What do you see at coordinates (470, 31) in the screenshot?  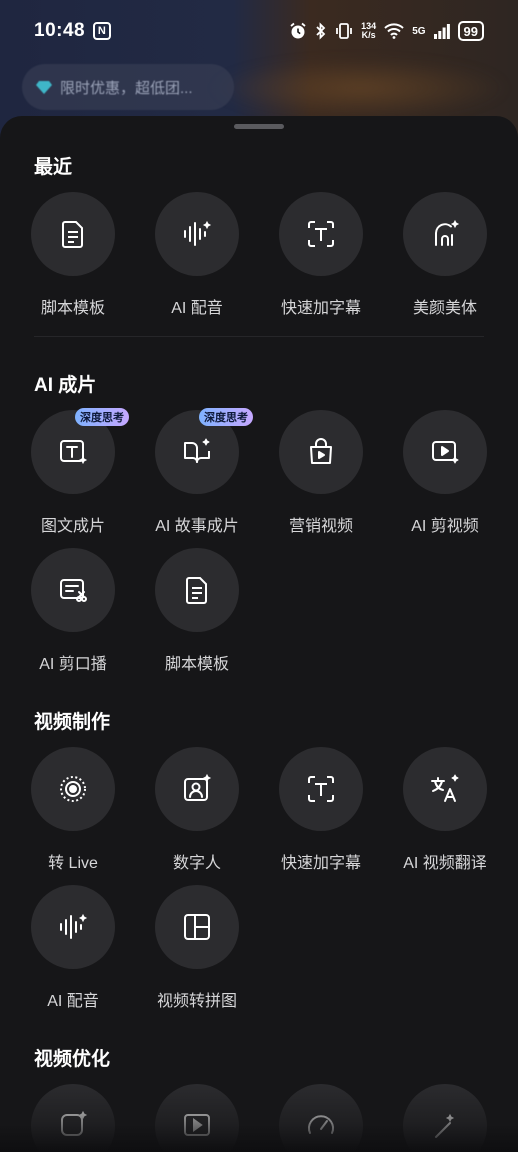 I see `battery-indicator: 99` at bounding box center [470, 31].